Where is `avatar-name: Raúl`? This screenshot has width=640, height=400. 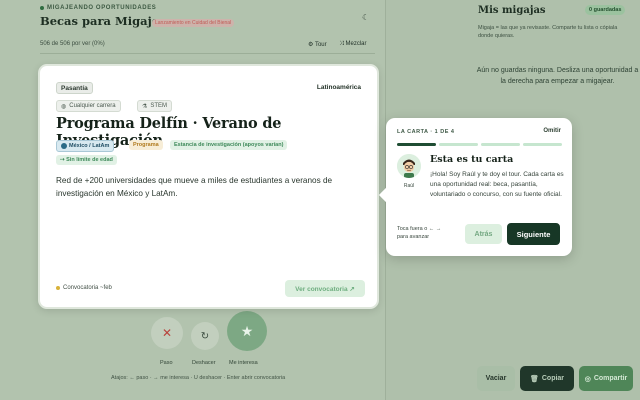
avatar-name: Raúl is located at coordinates (409, 186).